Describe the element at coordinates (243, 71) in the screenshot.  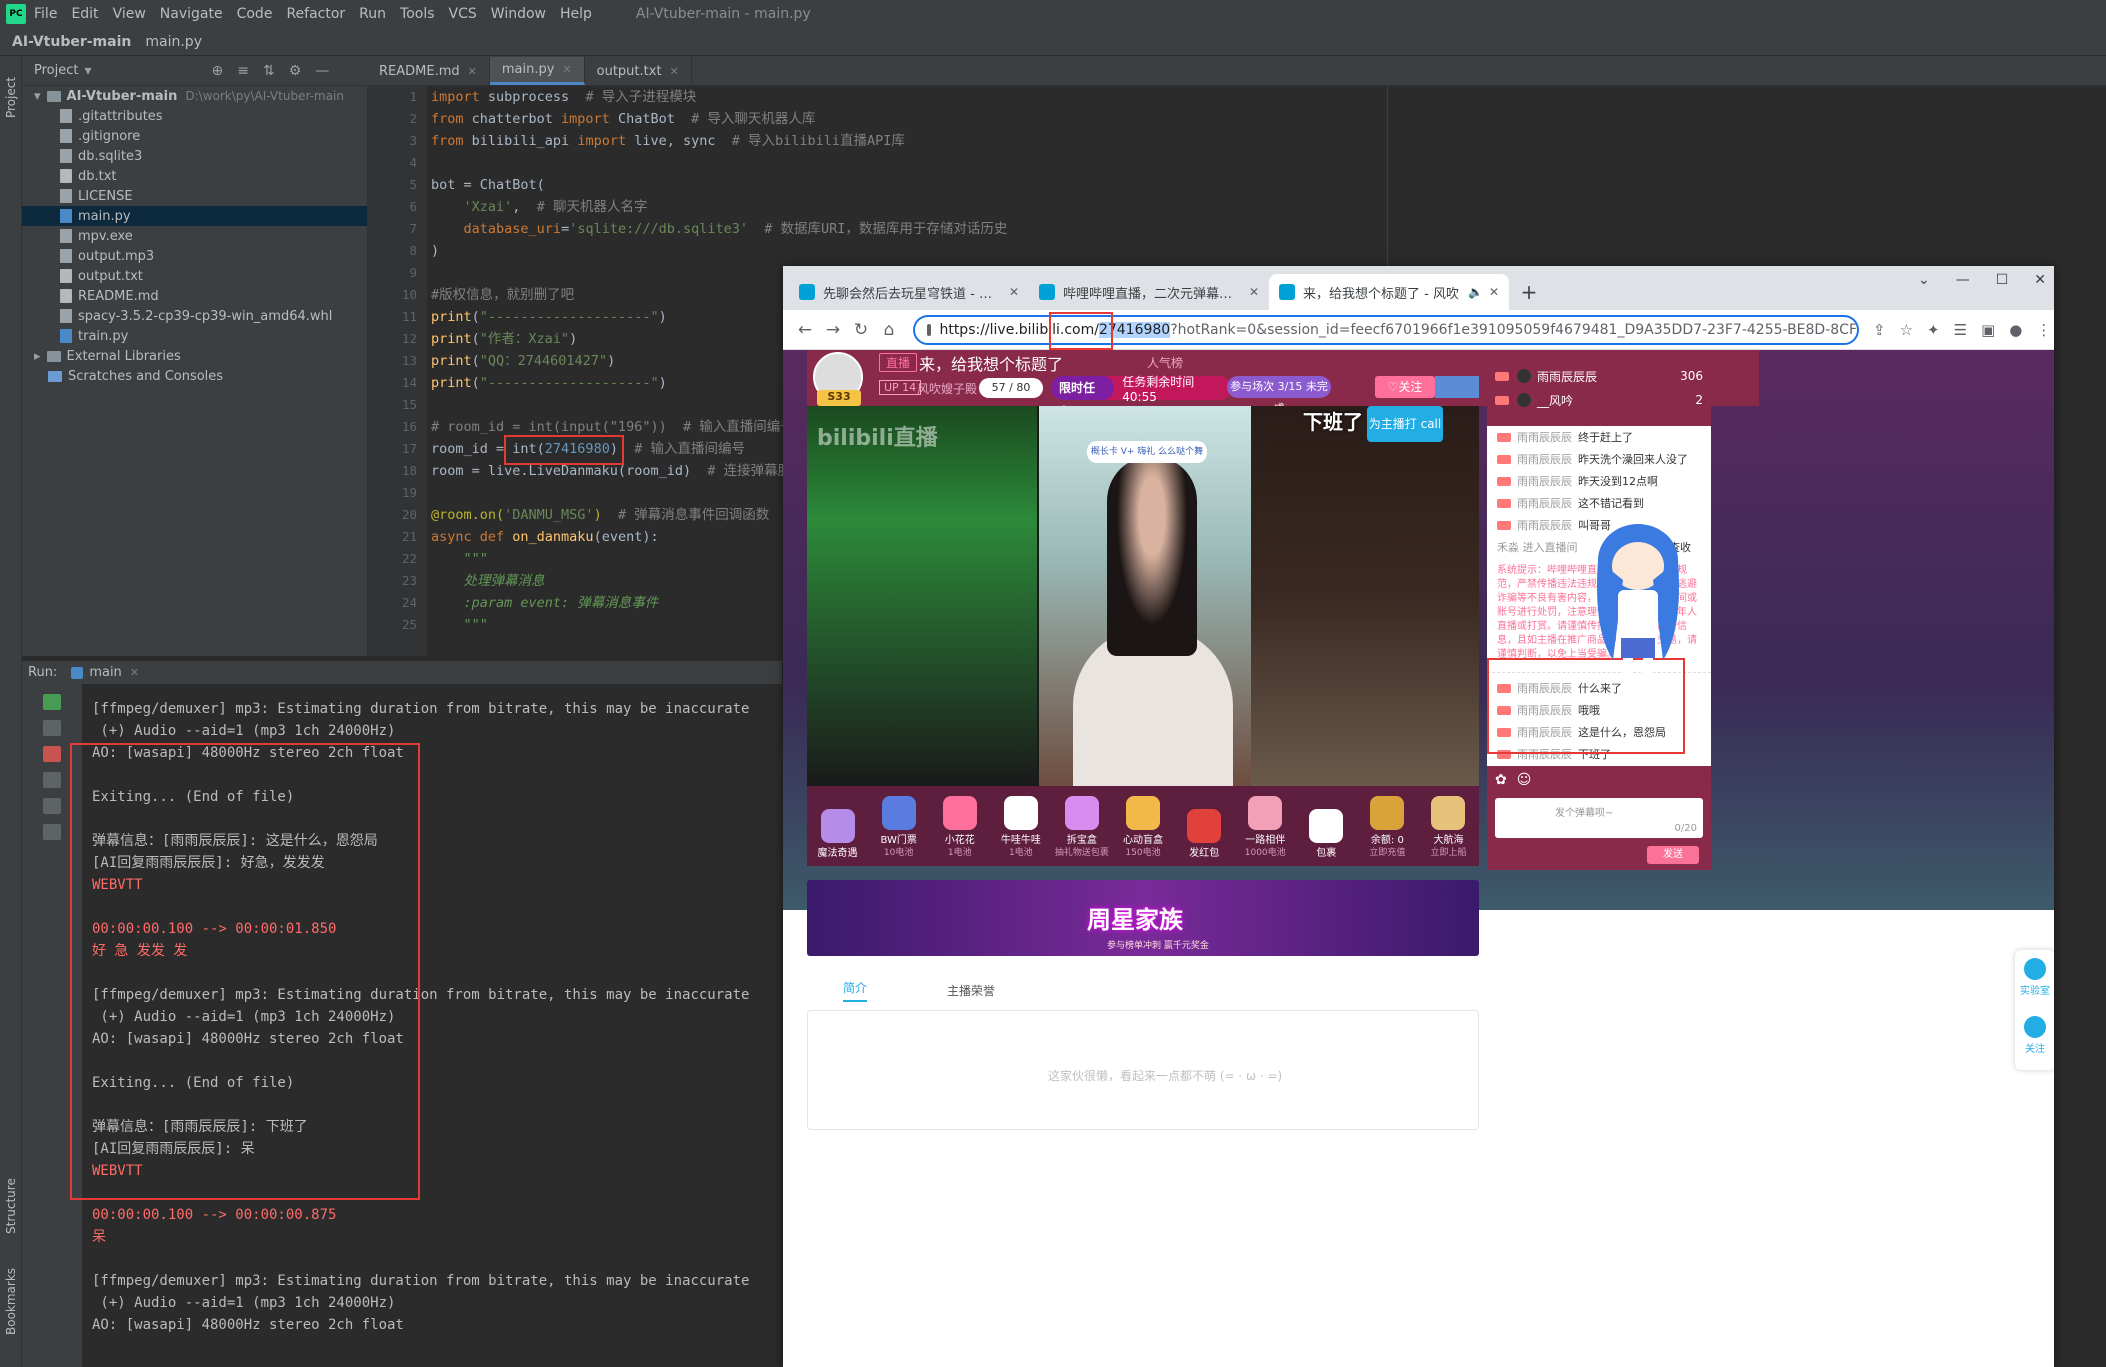
I see `collapse-all-icon: ≡` at that location.